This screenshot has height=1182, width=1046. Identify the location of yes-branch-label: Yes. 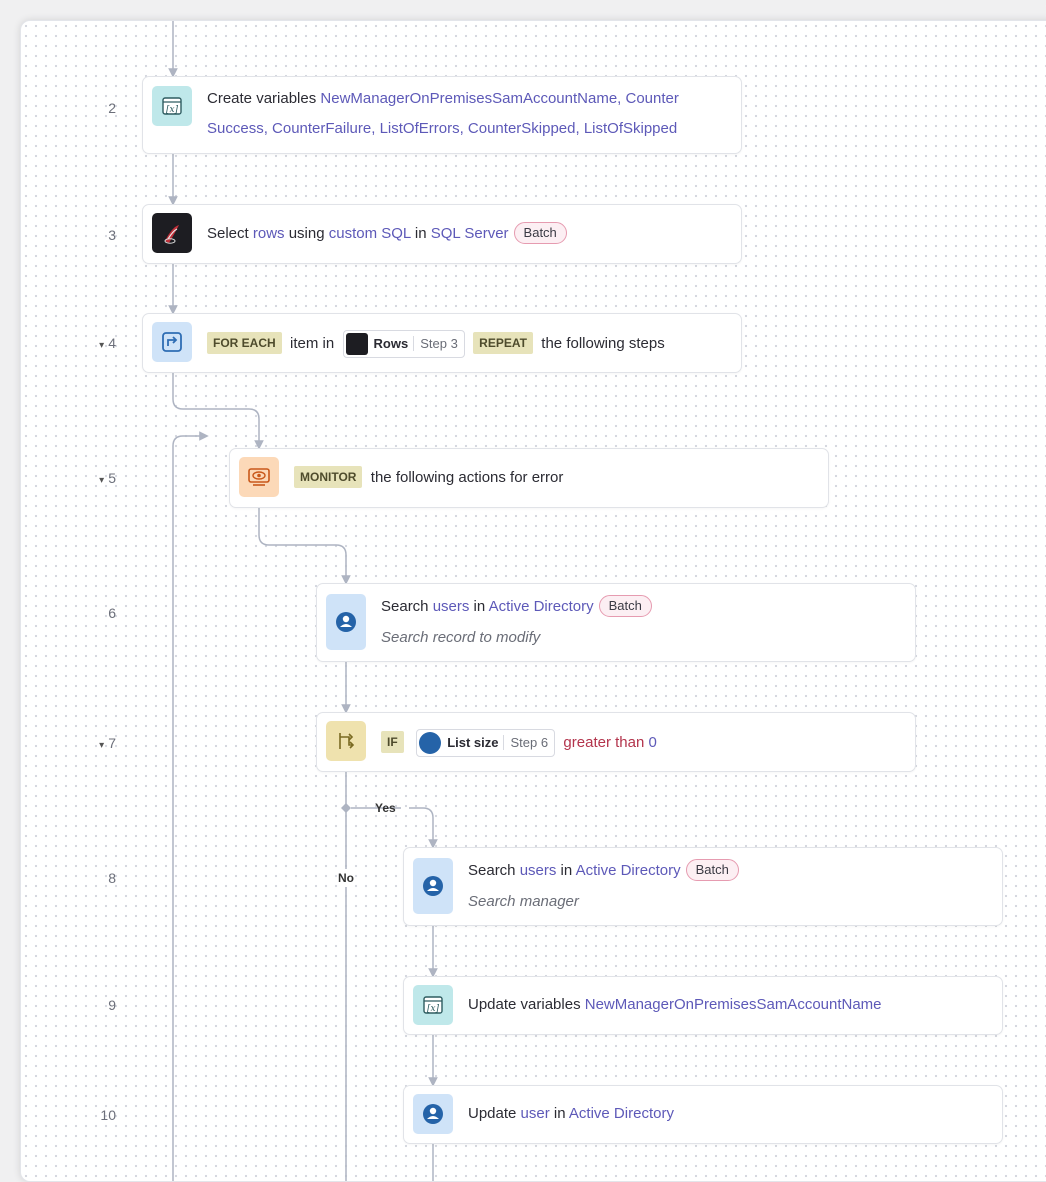
(385, 808).